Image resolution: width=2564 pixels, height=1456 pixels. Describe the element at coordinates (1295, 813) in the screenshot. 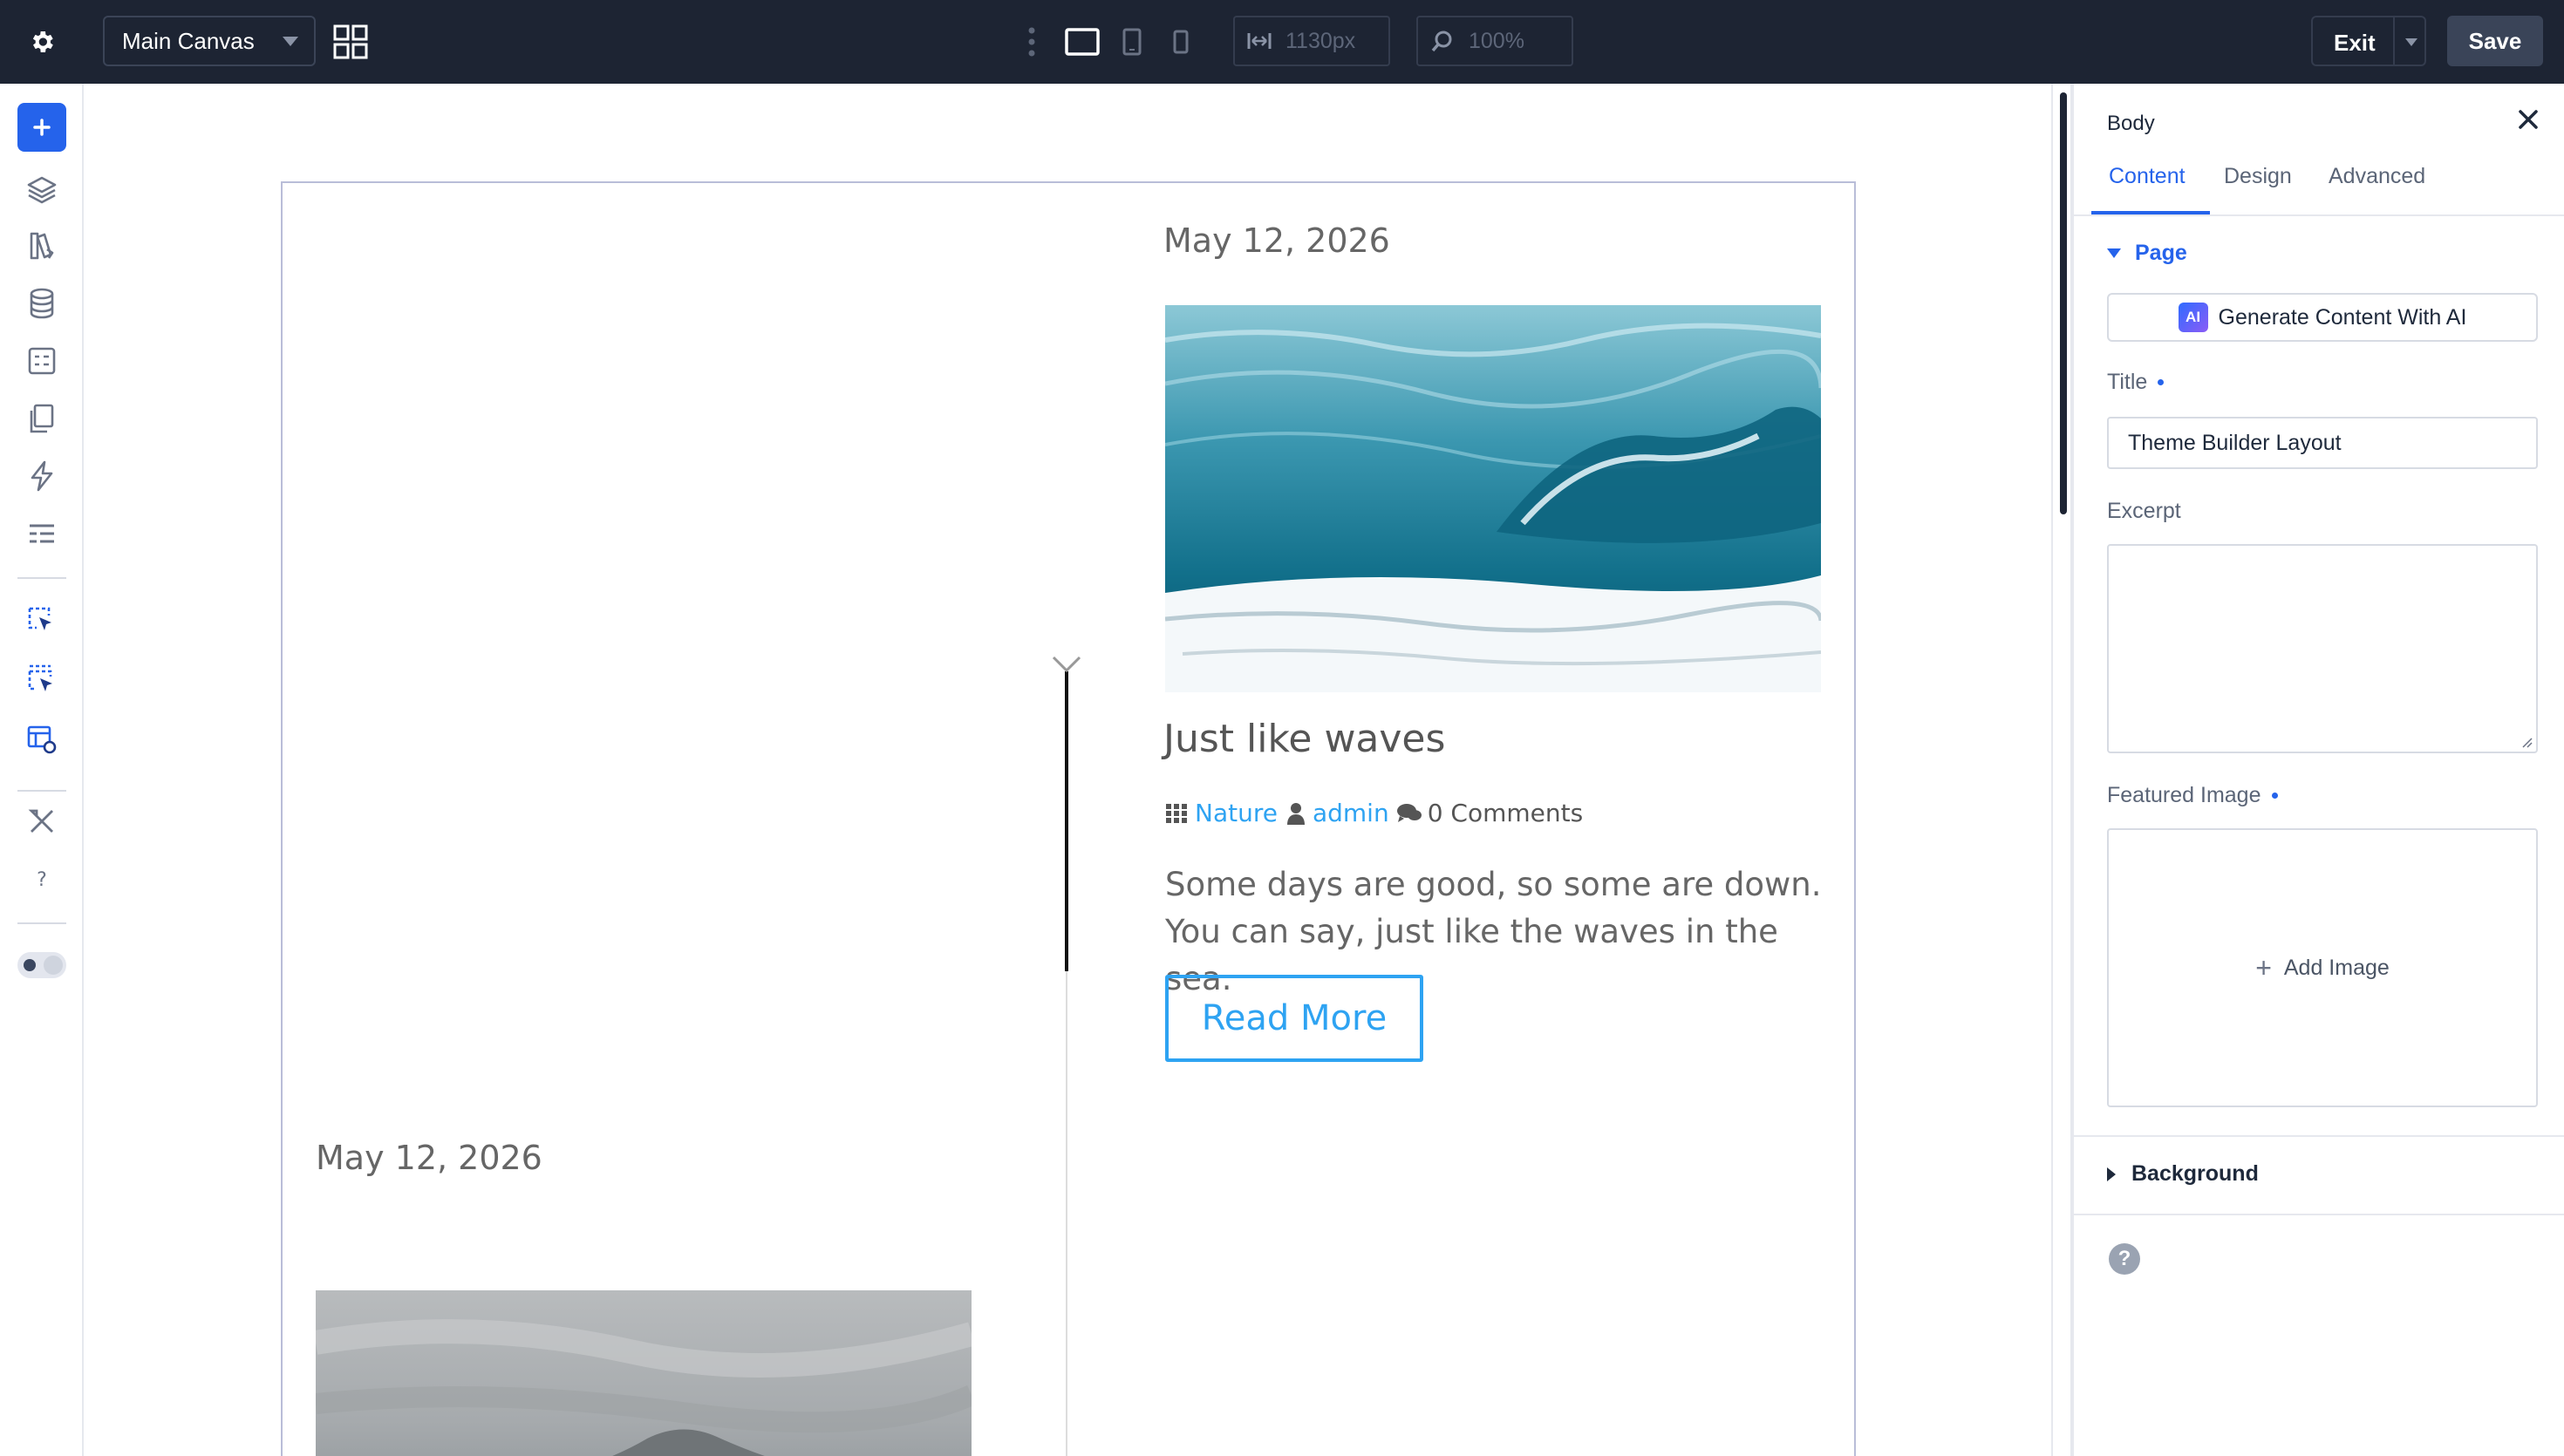

I see `user-icon` at that location.